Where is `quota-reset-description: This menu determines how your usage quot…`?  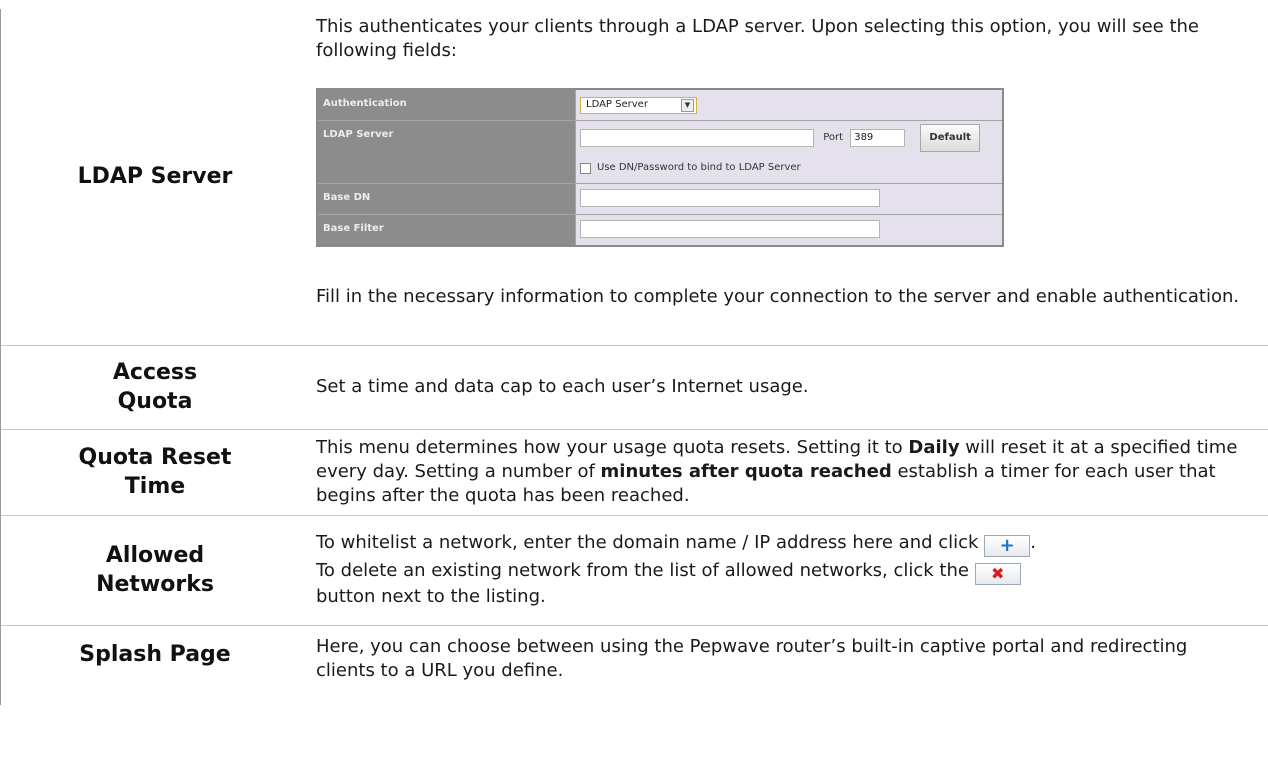 quota-reset-description: This menu determines how your usage quot… is located at coordinates (788, 471).